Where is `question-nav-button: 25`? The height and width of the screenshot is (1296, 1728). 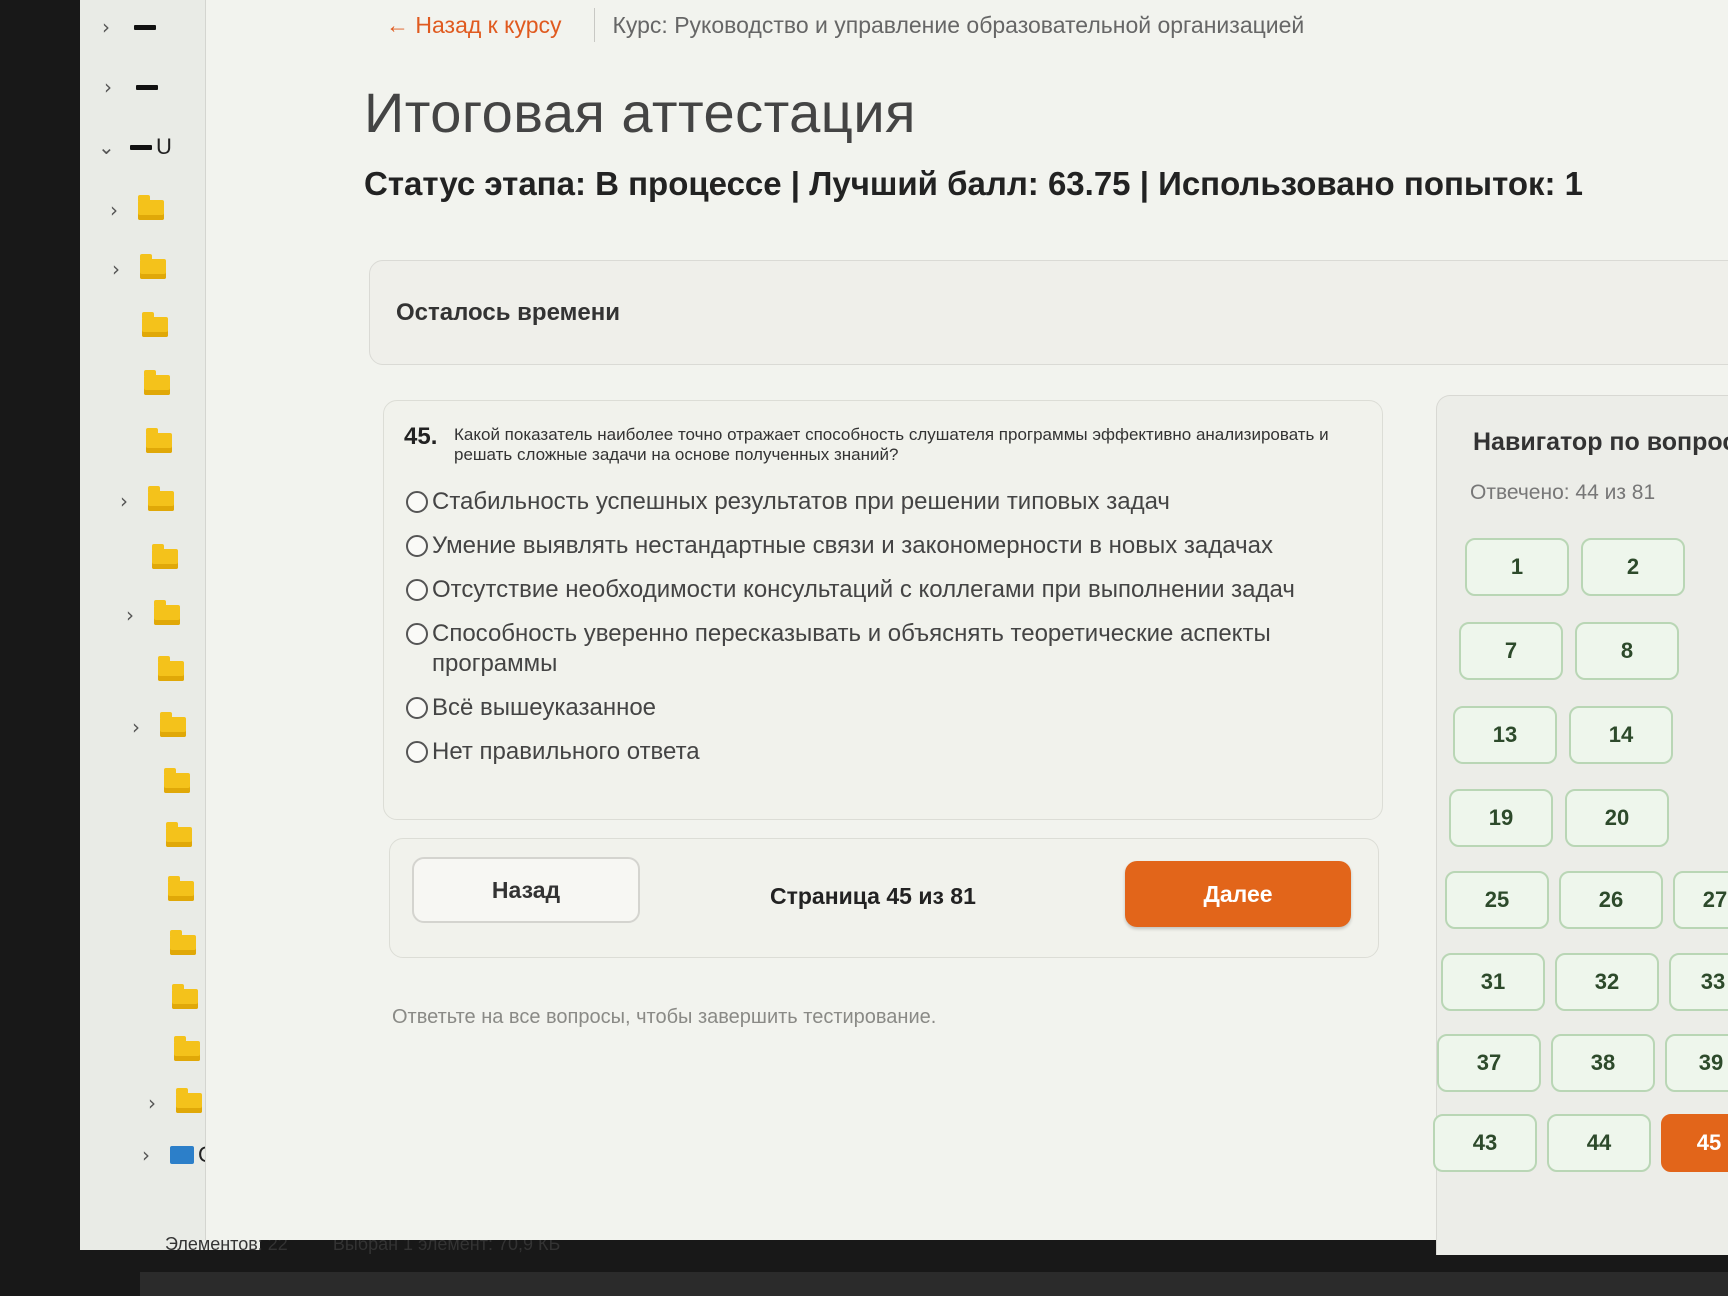
question-nav-button: 25 is located at coordinates (1497, 900).